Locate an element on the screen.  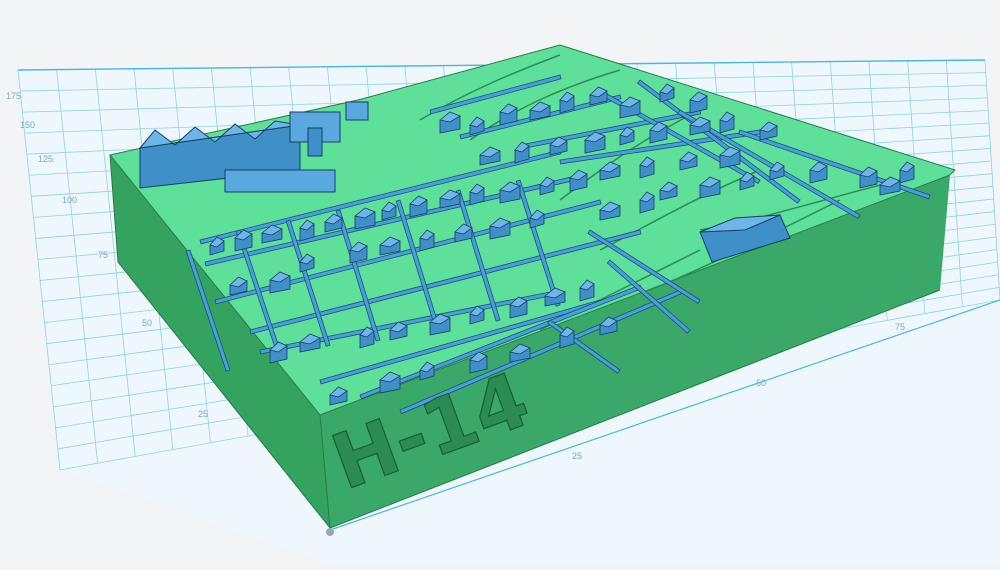
axis-tick: 150 is located at coordinates (27, 125).